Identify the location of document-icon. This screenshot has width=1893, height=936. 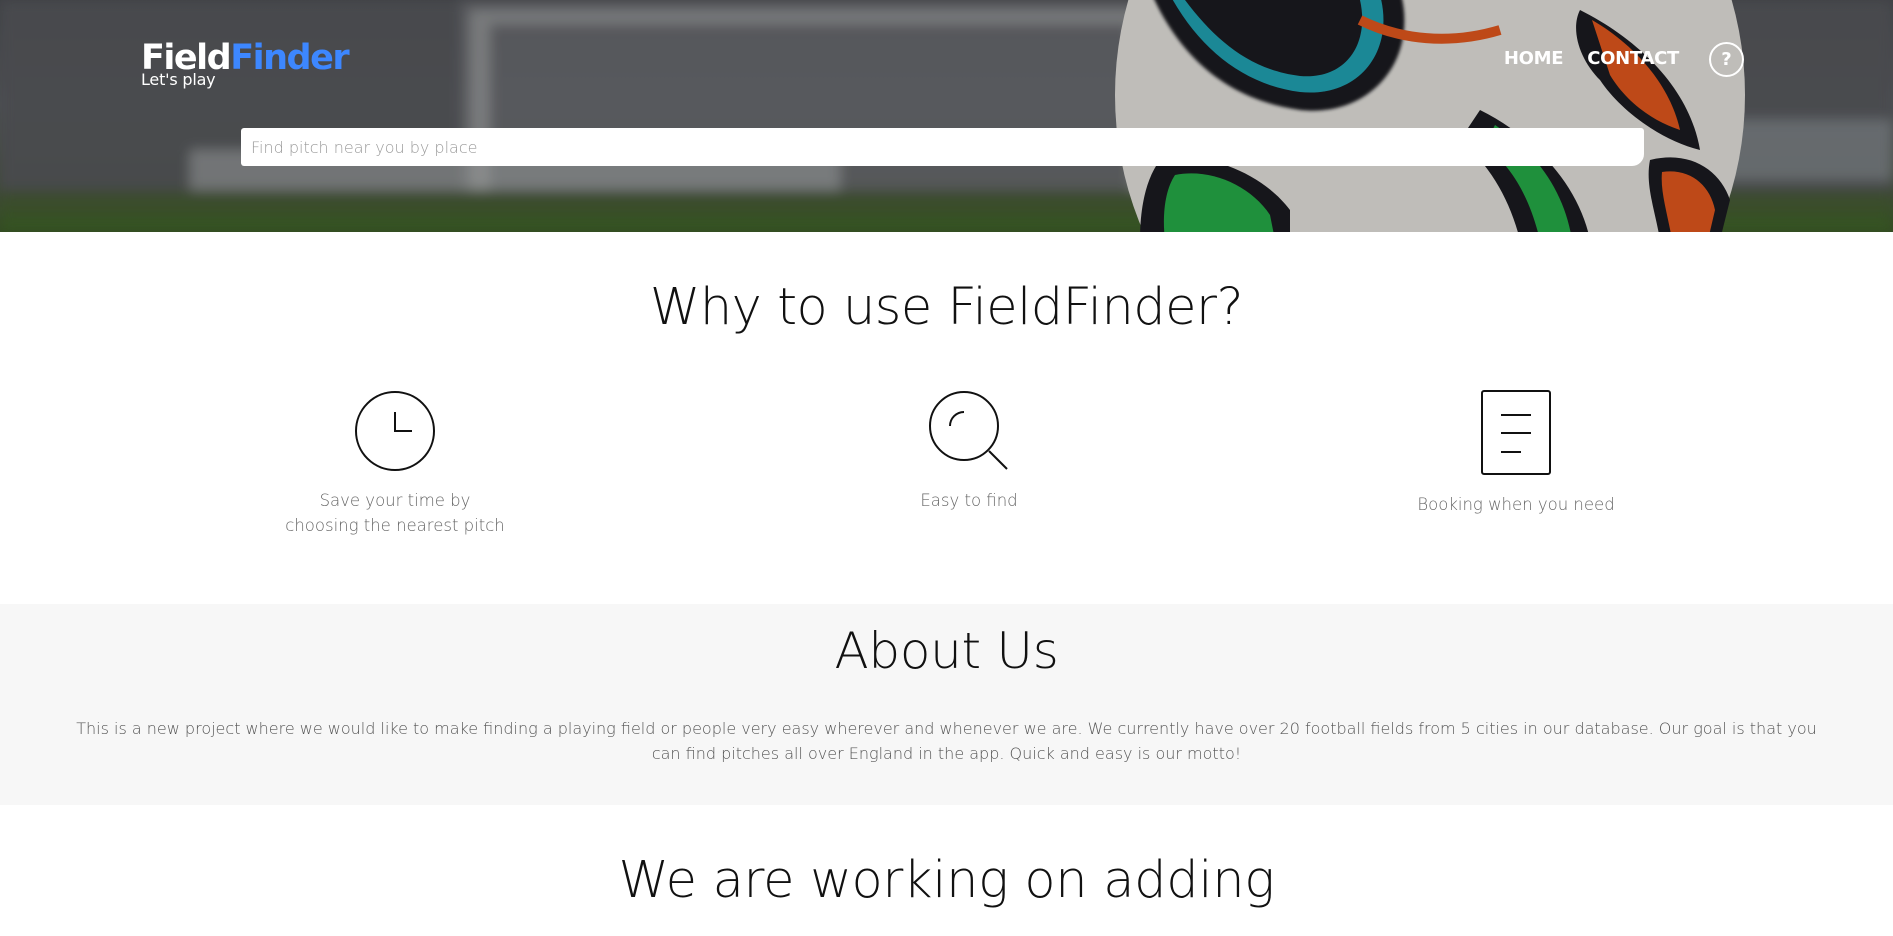
(1516, 432).